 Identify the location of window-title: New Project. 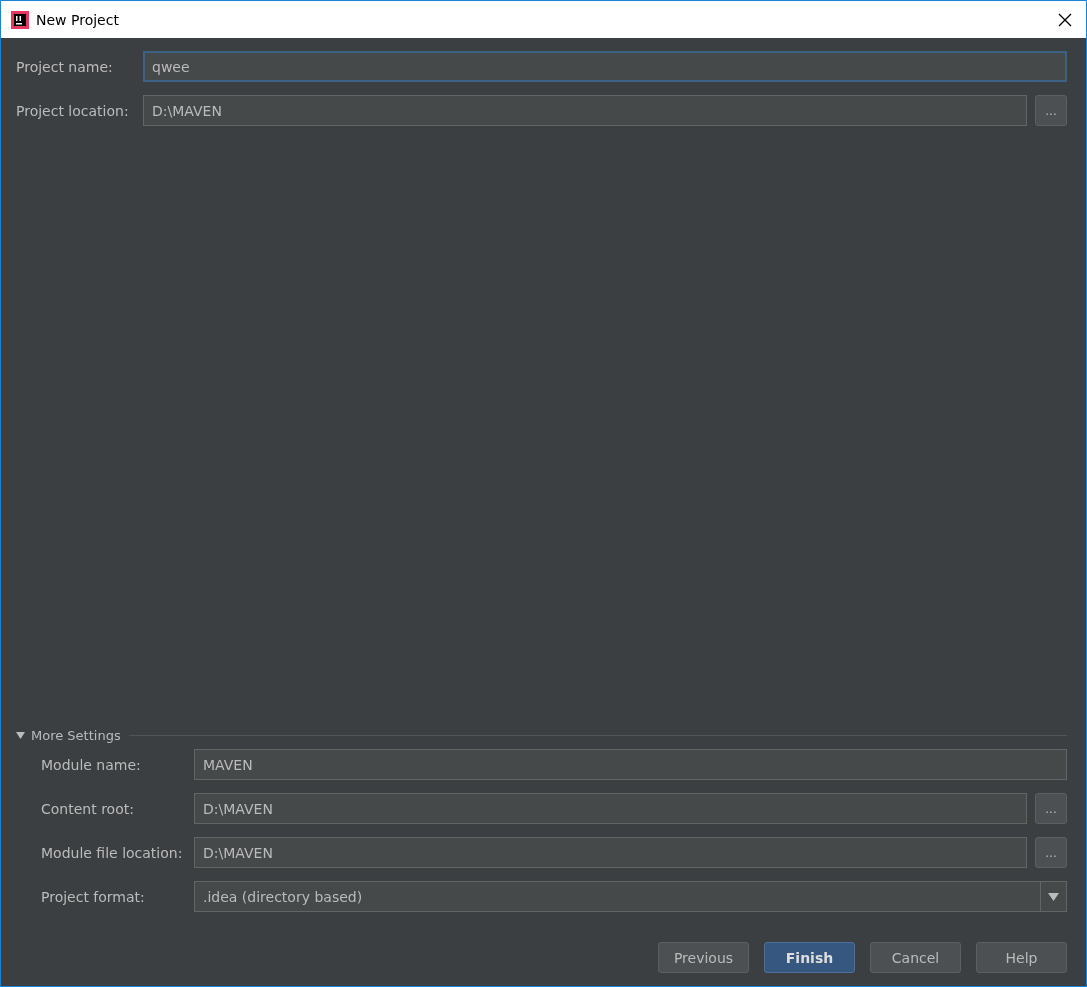
(78, 19).